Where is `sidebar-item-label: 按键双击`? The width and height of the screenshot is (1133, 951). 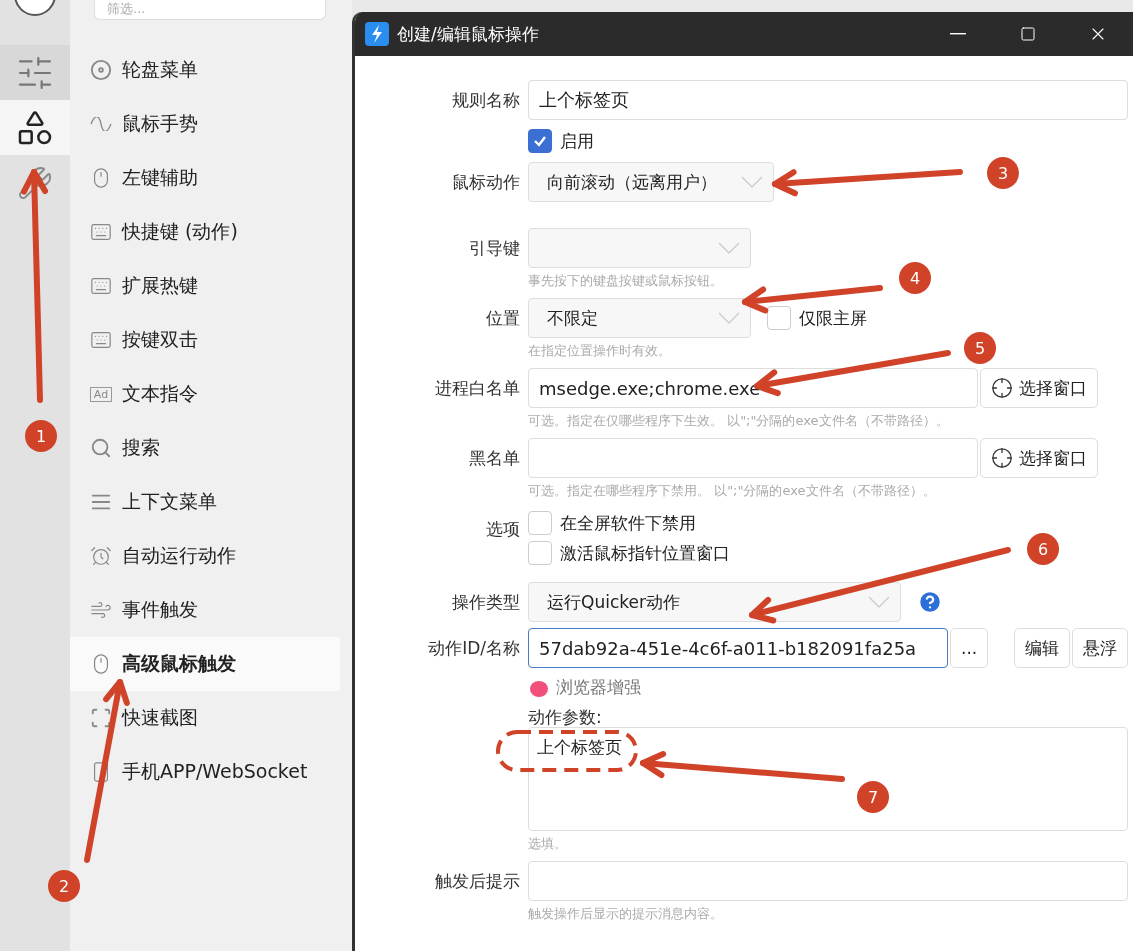
sidebar-item-label: 按键双击 is located at coordinates (160, 339).